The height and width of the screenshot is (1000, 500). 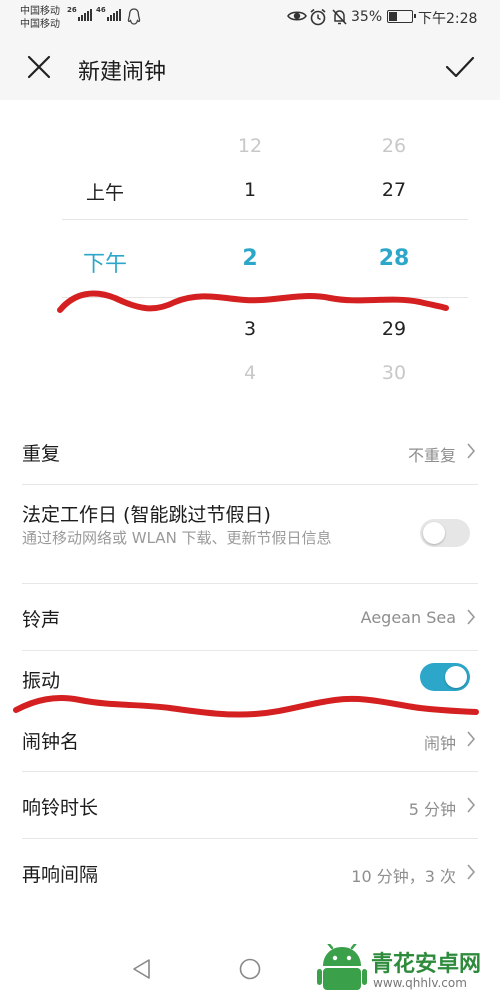 I want to click on snooze-interval-value: 10 分钟，3 次, so click(x=403, y=876).